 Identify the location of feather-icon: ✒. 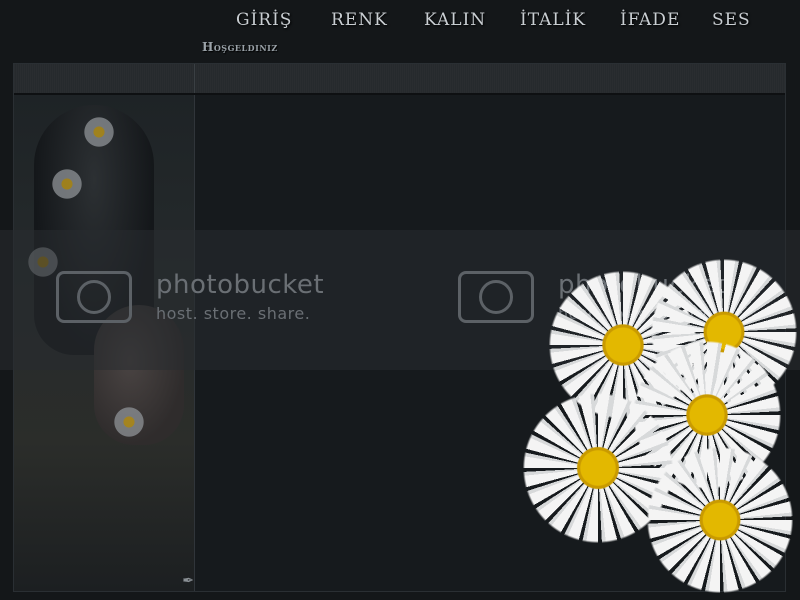
(188, 581).